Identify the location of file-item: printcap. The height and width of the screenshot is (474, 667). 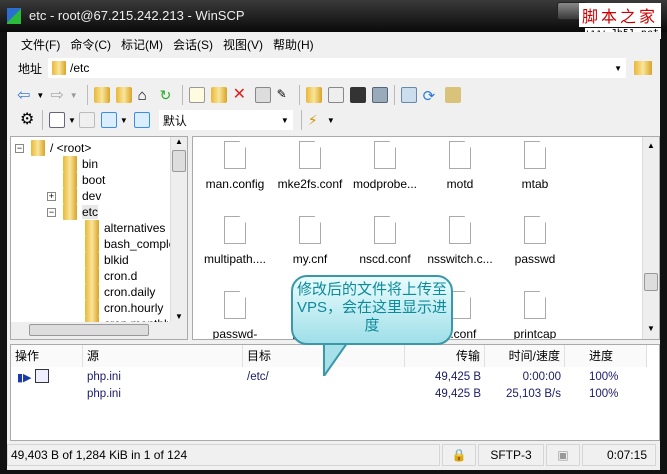
(535, 315).